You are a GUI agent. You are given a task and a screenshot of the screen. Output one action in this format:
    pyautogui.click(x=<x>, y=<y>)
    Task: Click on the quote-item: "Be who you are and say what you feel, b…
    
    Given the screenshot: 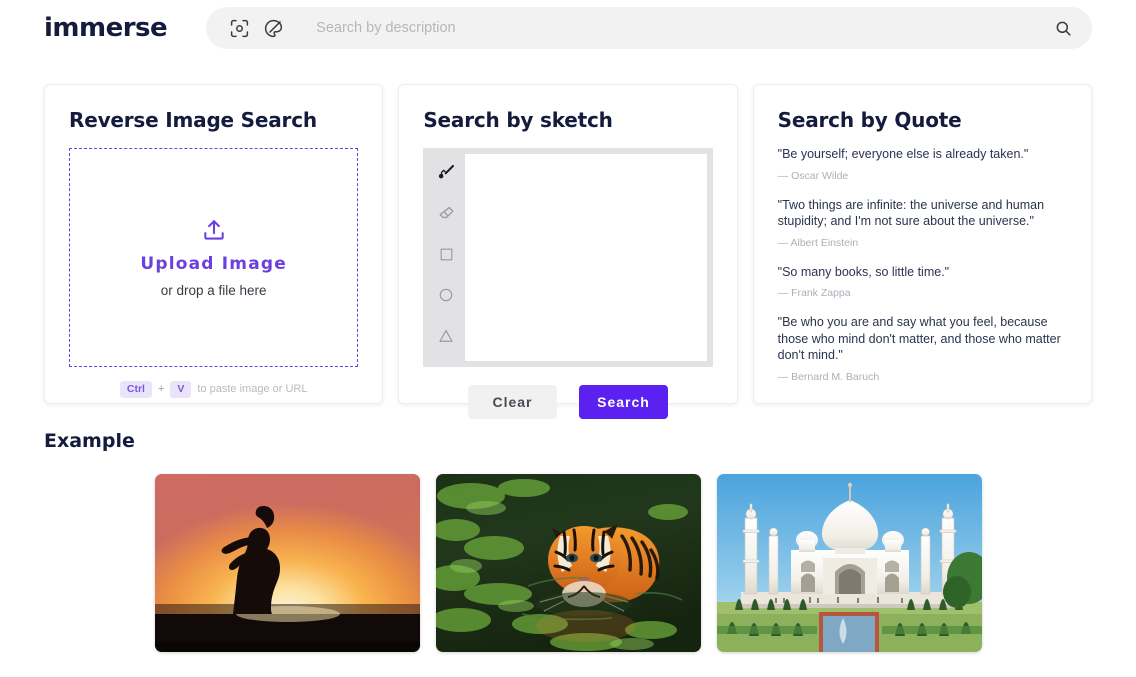 What is the action you would take?
    pyautogui.click(x=922, y=348)
    